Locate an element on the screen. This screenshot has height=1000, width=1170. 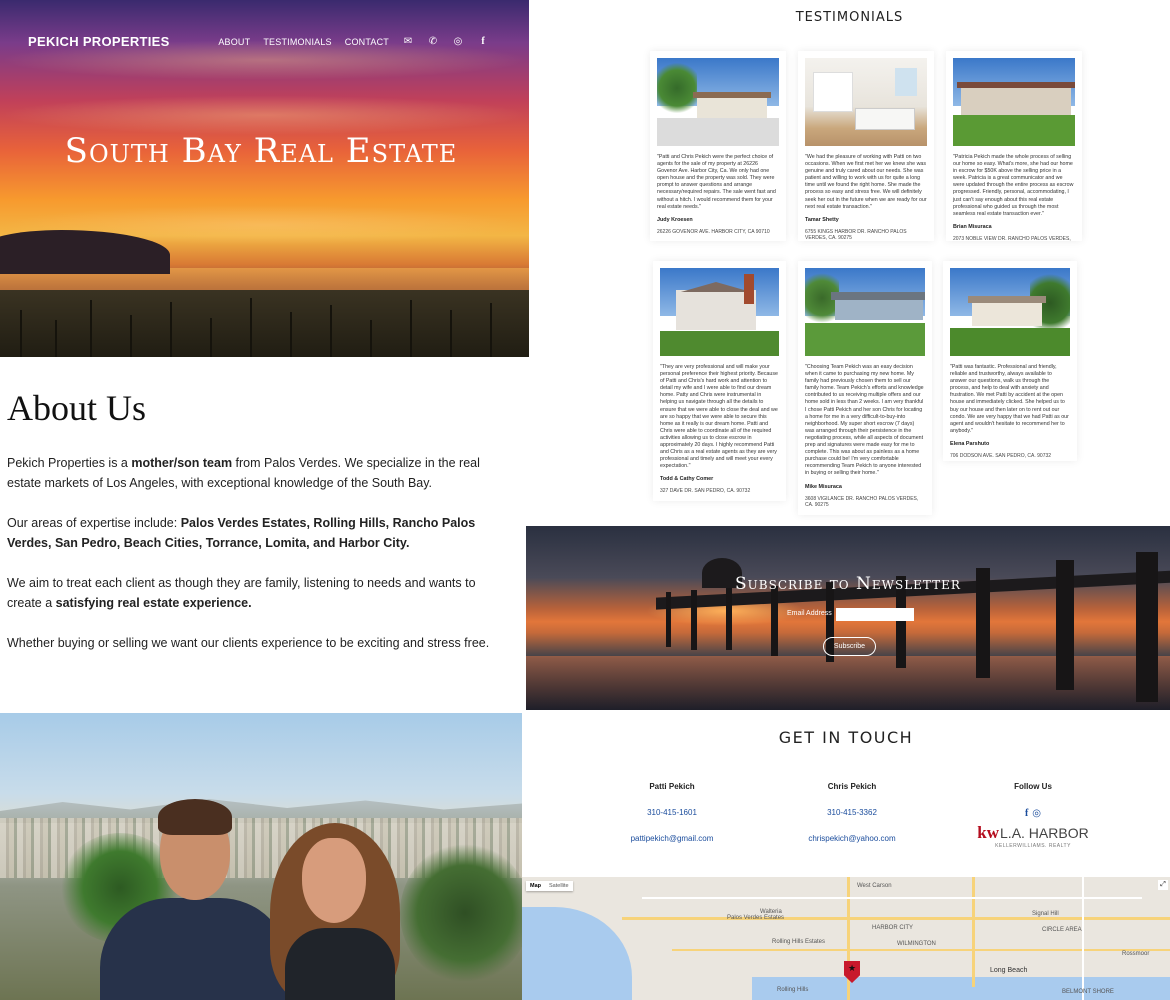
site-brand: PEKICH PROPERTIES is located at coordinates (99, 41).